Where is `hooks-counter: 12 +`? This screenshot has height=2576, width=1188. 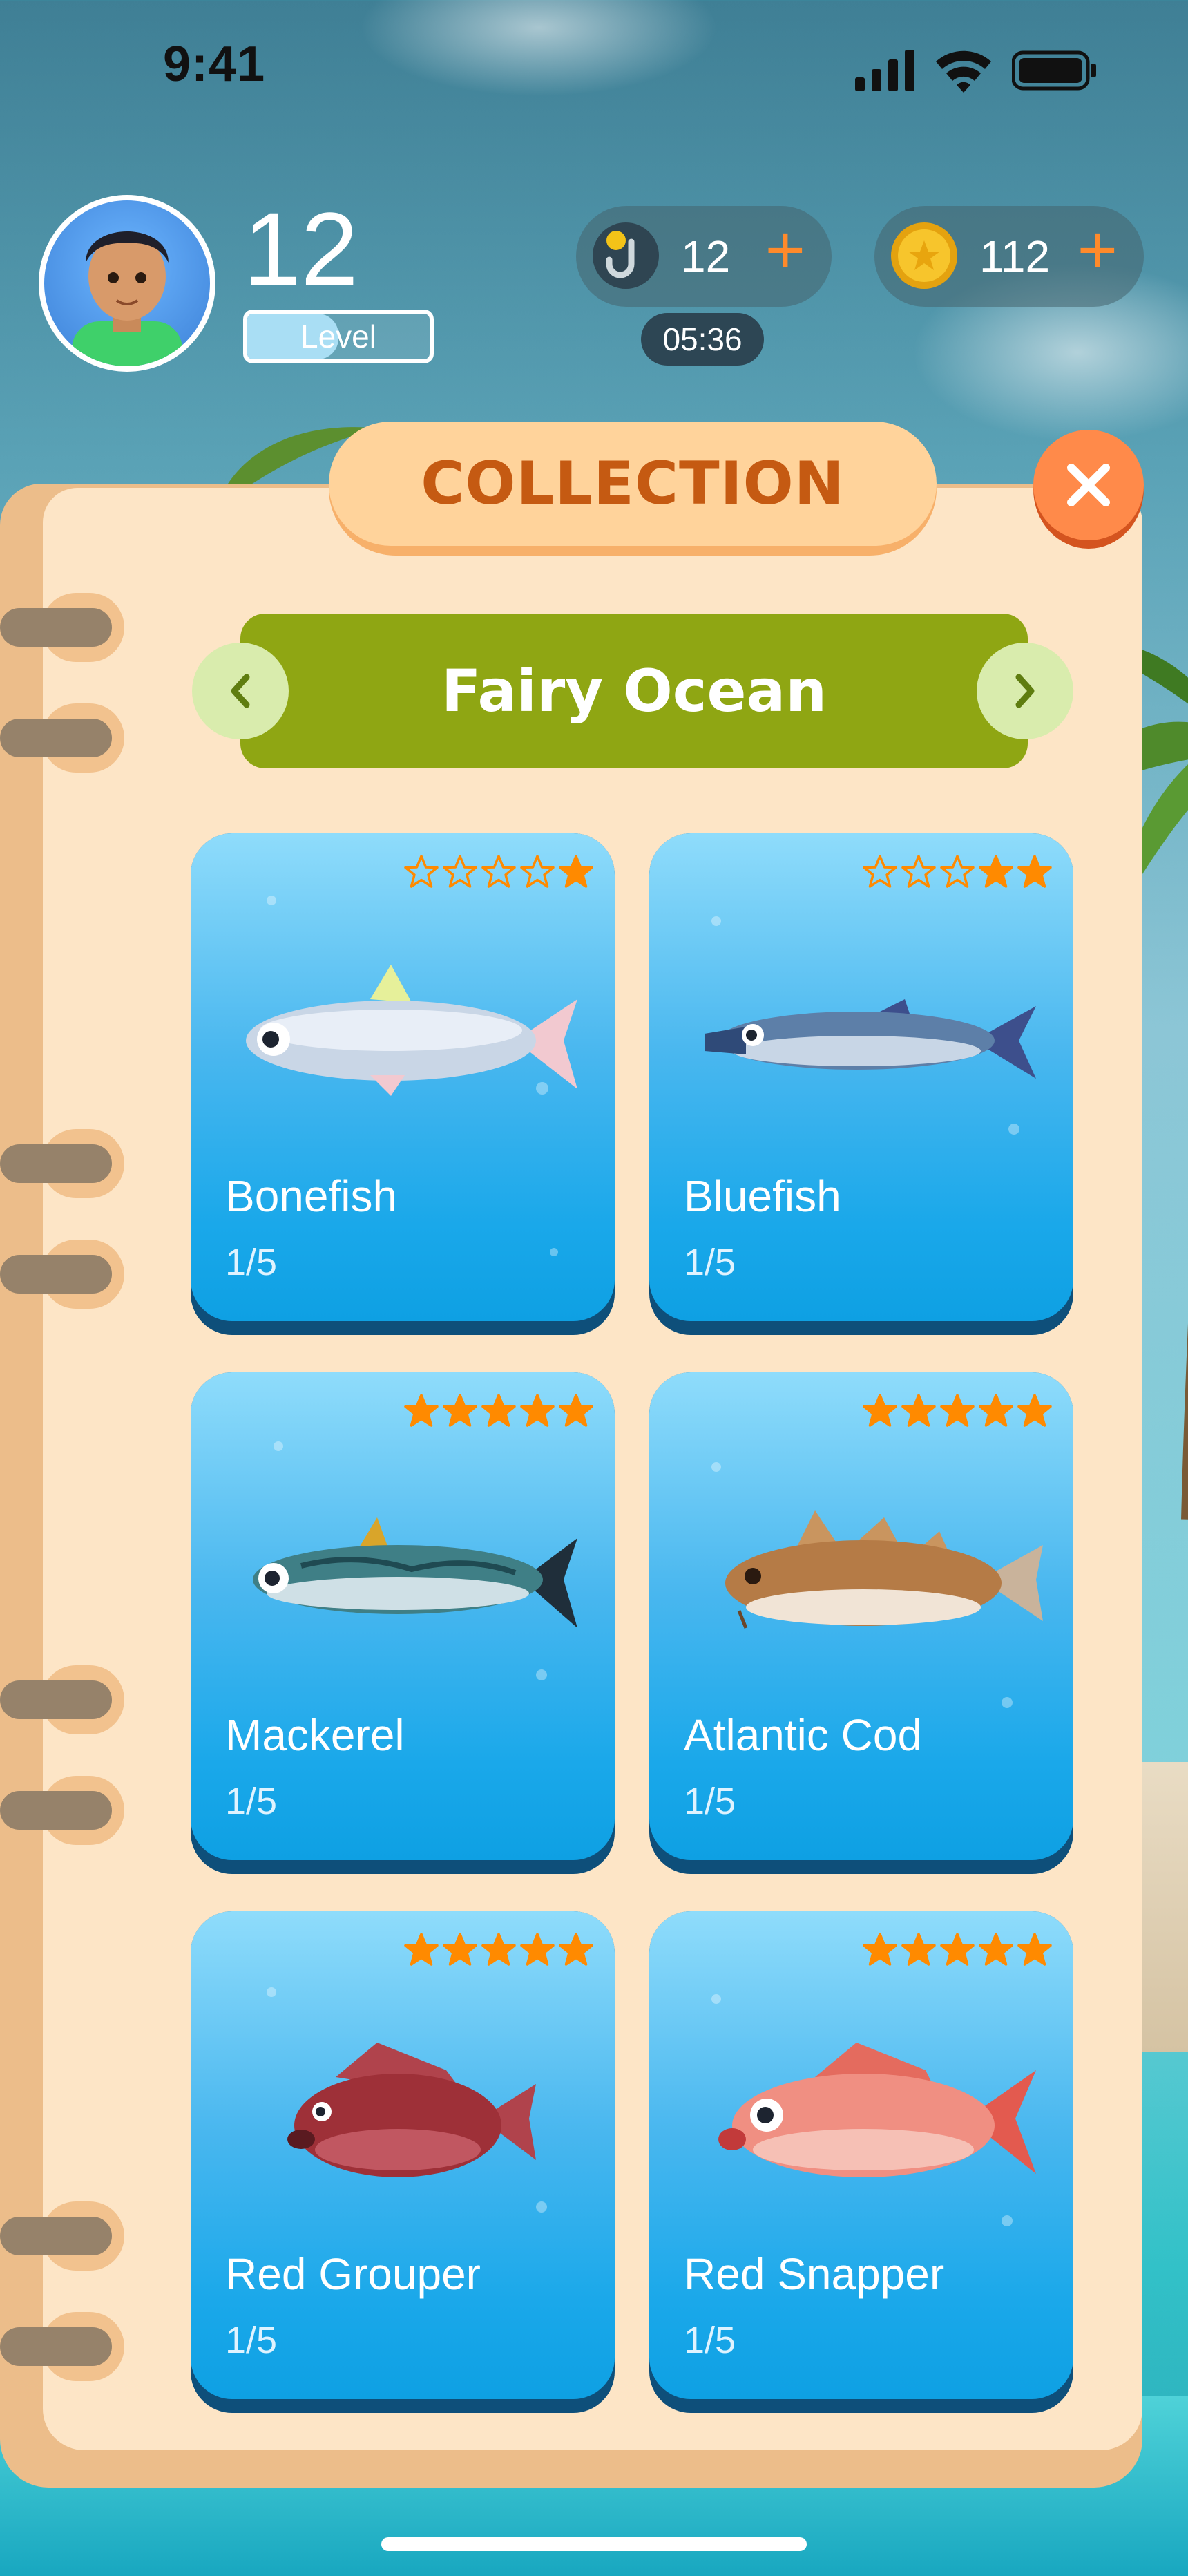 hooks-counter: 12 + is located at coordinates (704, 256).